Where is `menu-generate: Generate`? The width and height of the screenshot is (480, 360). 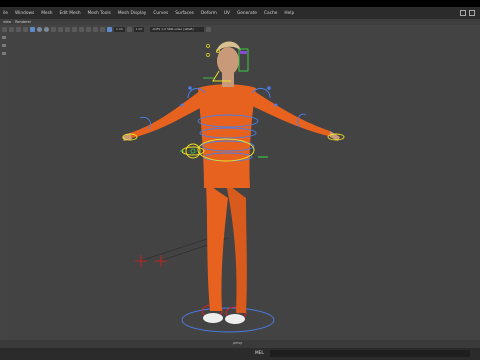
menu-generate: Generate is located at coordinates (247, 13).